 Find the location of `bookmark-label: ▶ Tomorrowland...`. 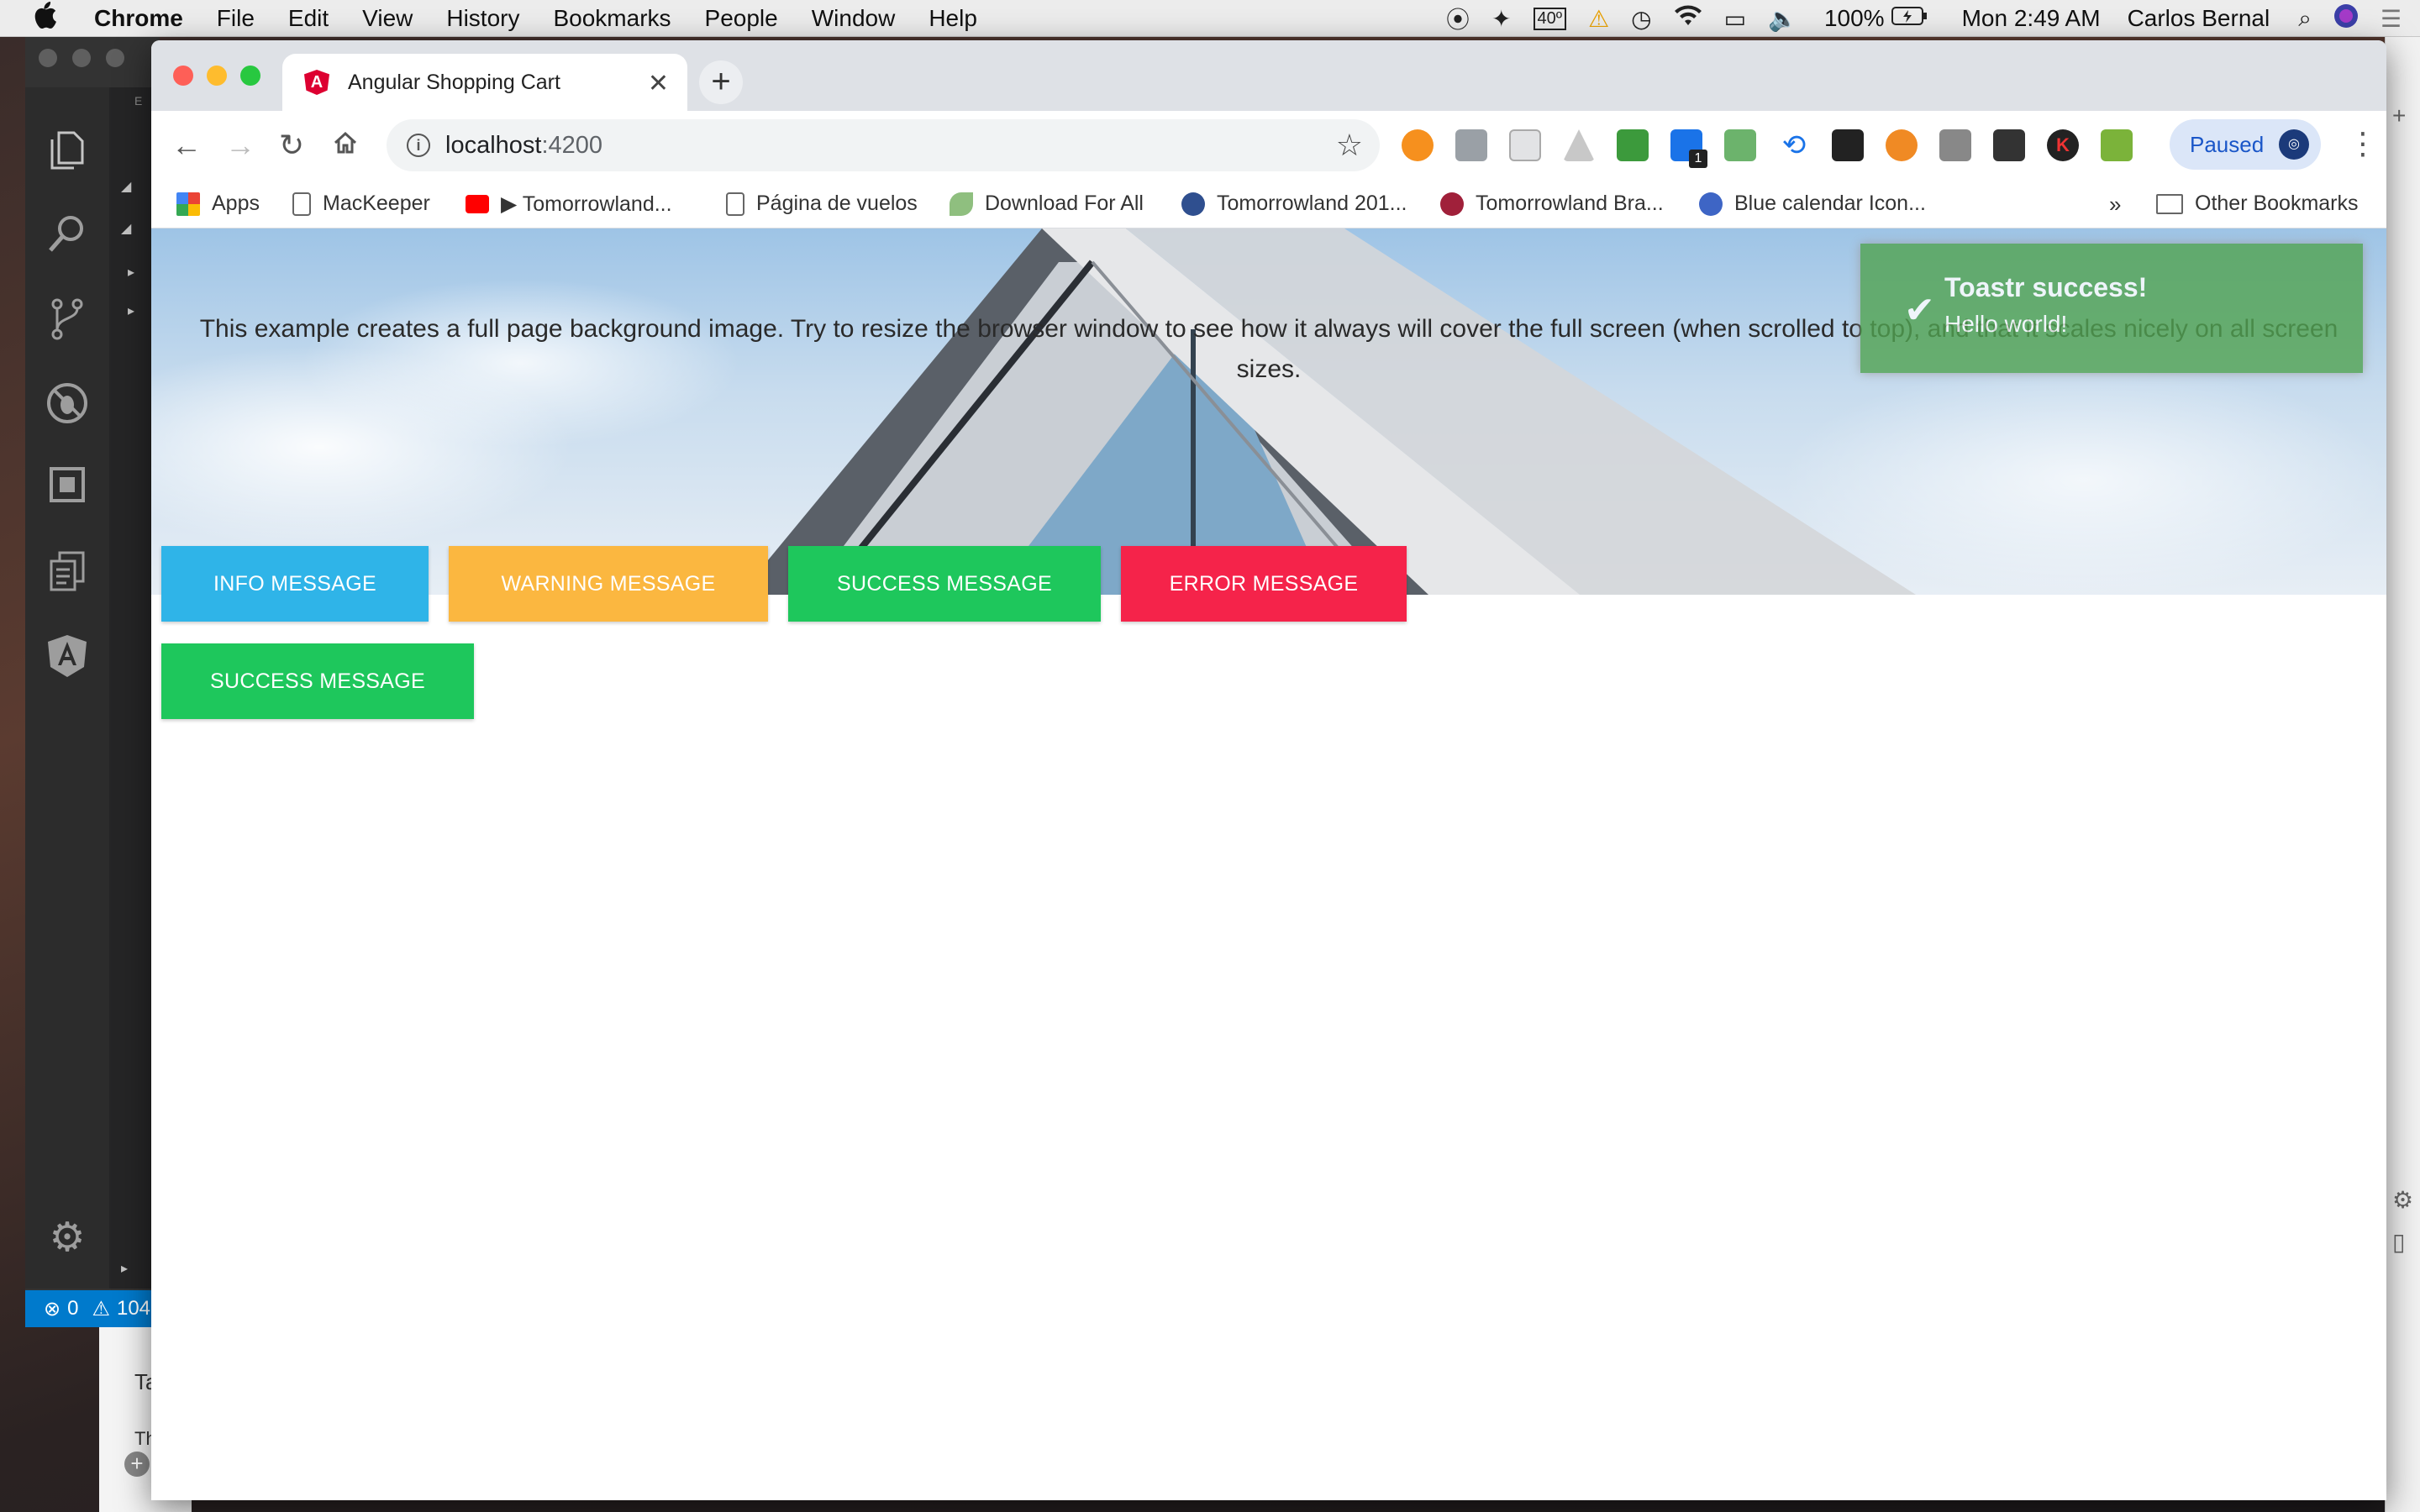

bookmark-label: ▶ Tomorrowland... is located at coordinates (586, 204).